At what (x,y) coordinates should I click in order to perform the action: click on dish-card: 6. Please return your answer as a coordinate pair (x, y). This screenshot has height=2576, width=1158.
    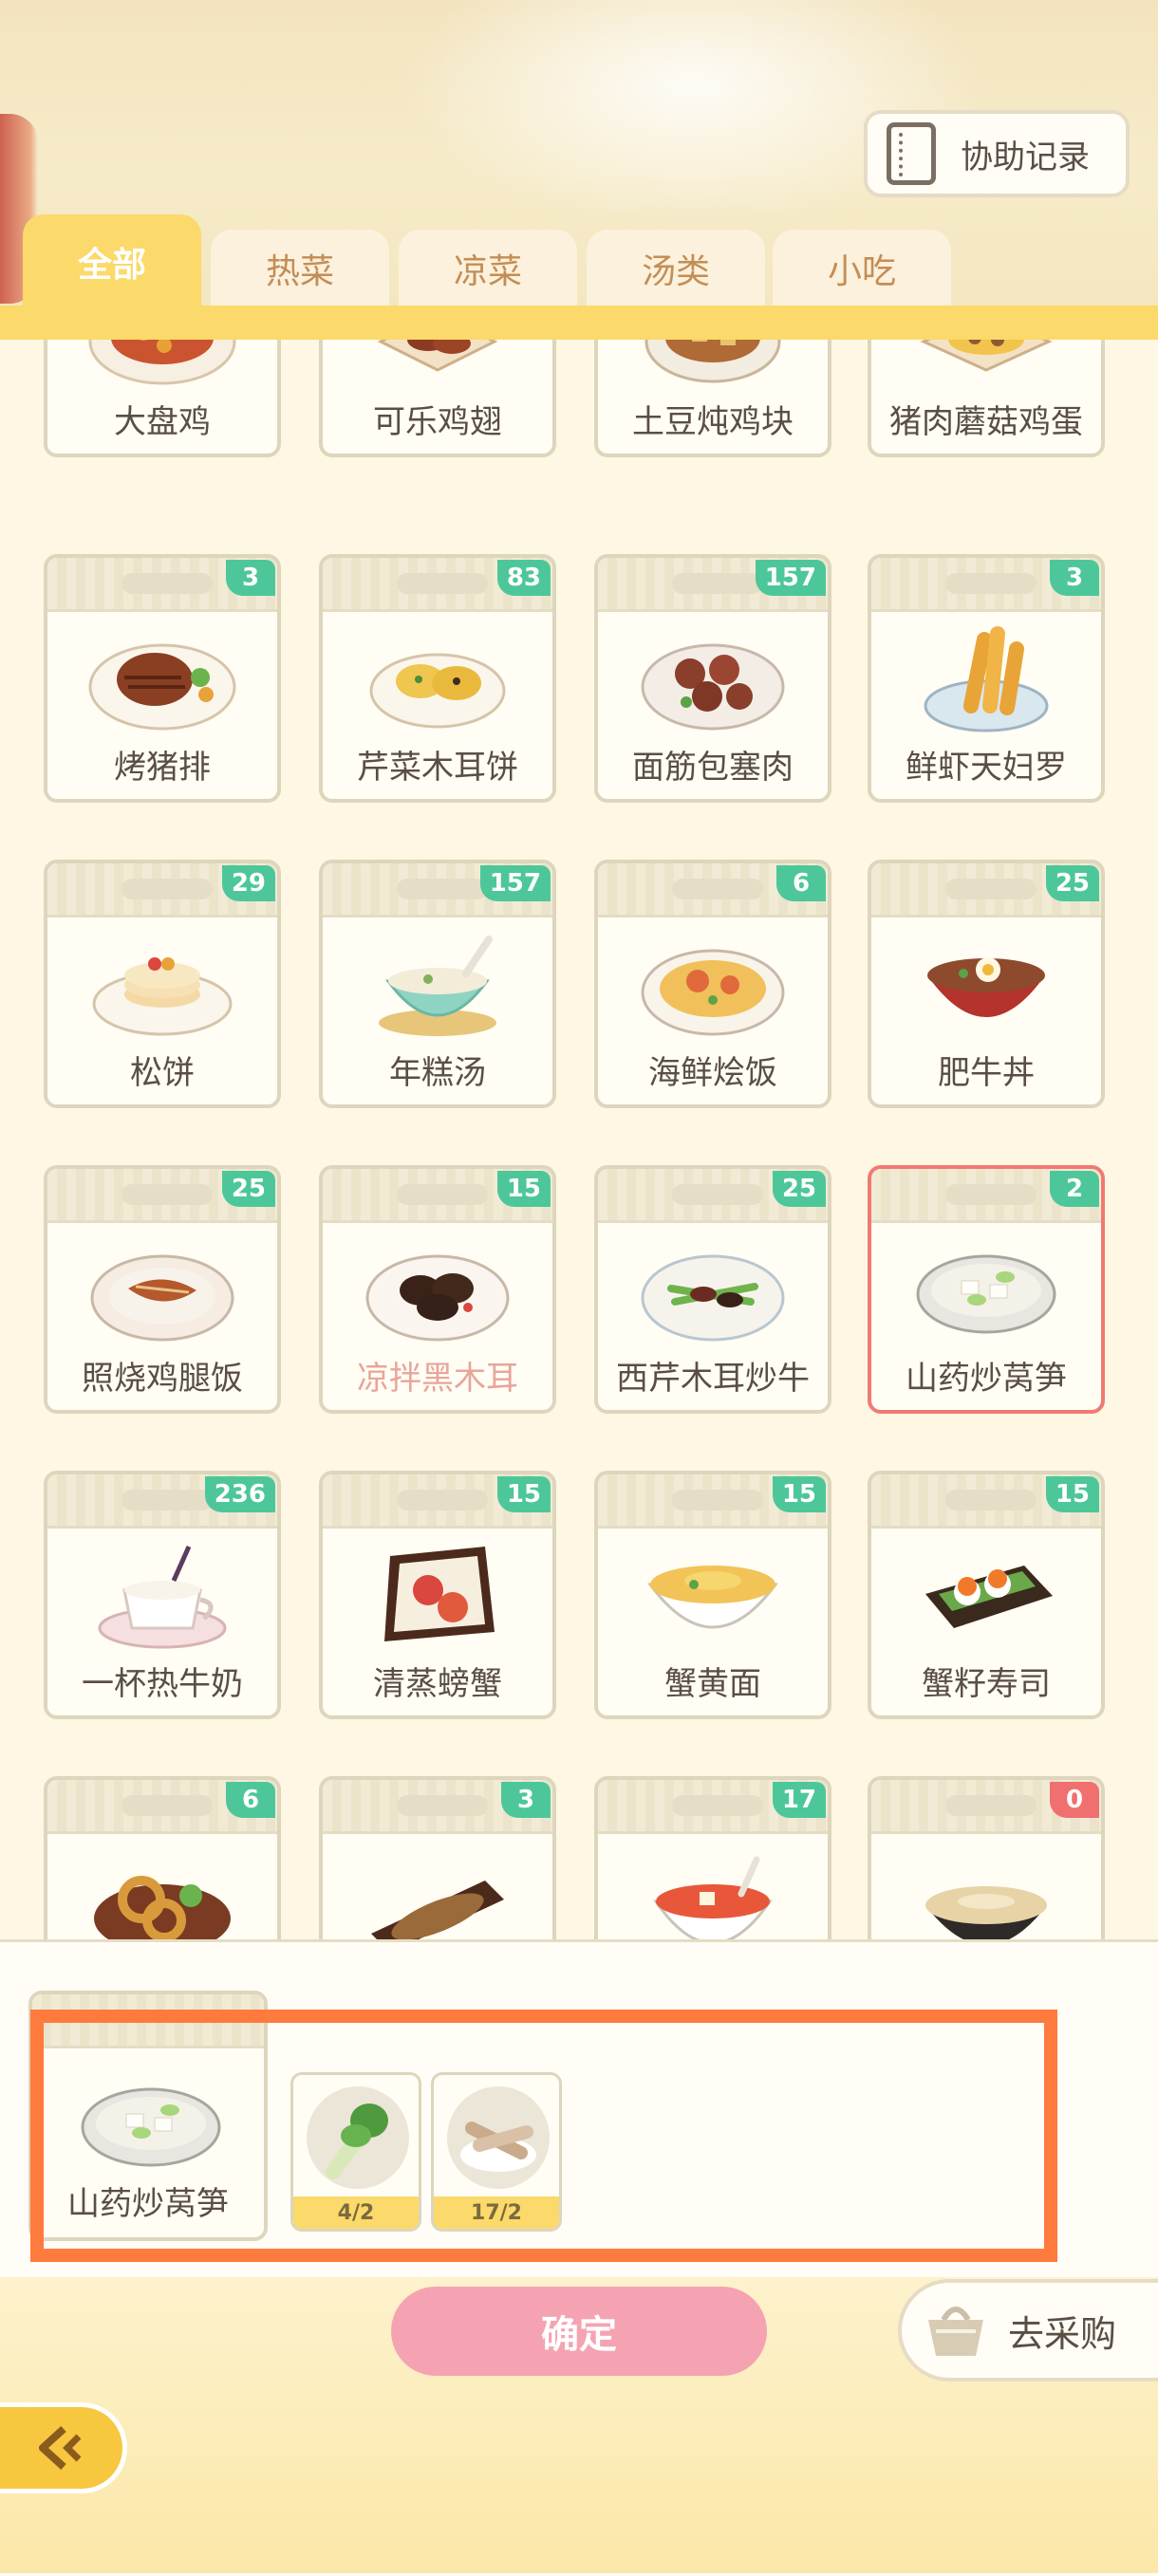
    Looking at the image, I should click on (162, 1859).